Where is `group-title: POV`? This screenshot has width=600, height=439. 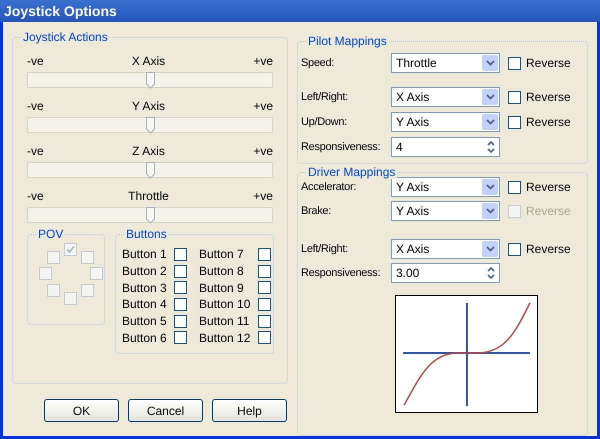 group-title: POV is located at coordinates (51, 234).